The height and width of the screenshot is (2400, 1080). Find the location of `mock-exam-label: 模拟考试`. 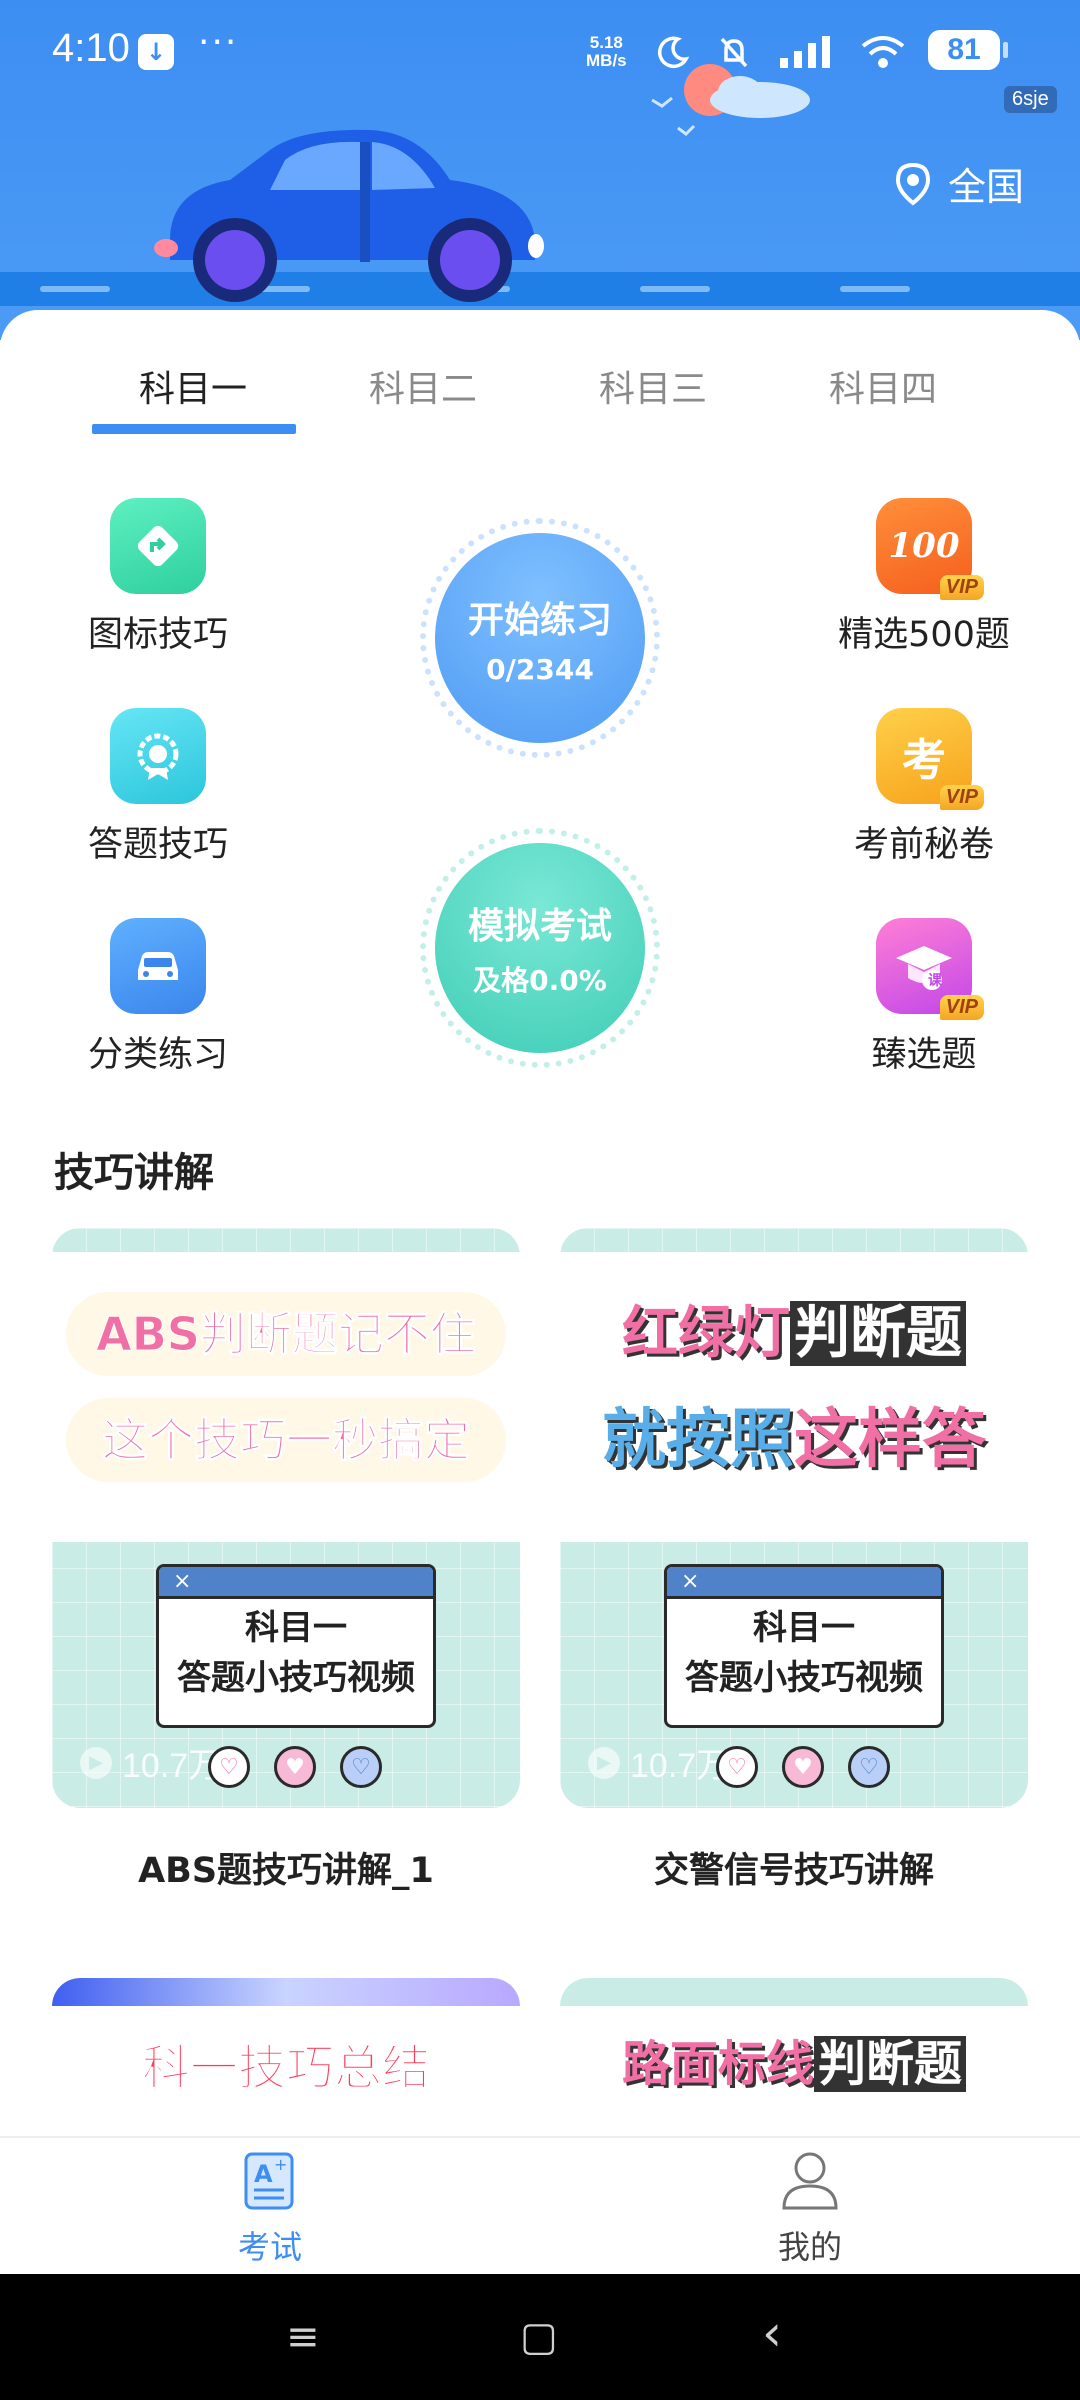

mock-exam-label: 模拟考试 is located at coordinates (539, 926).